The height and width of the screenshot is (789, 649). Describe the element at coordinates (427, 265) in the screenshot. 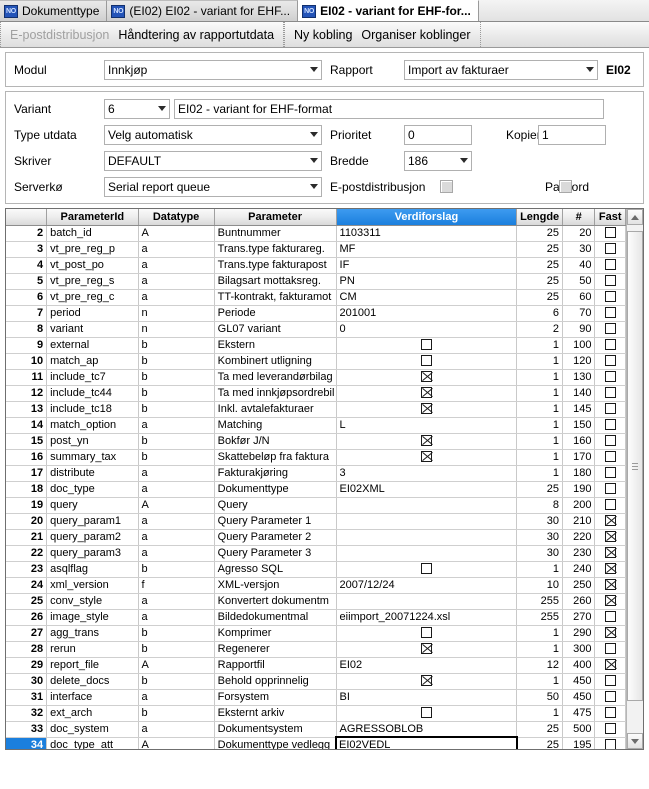

I see `cell-verdiforslag: IF` at that location.